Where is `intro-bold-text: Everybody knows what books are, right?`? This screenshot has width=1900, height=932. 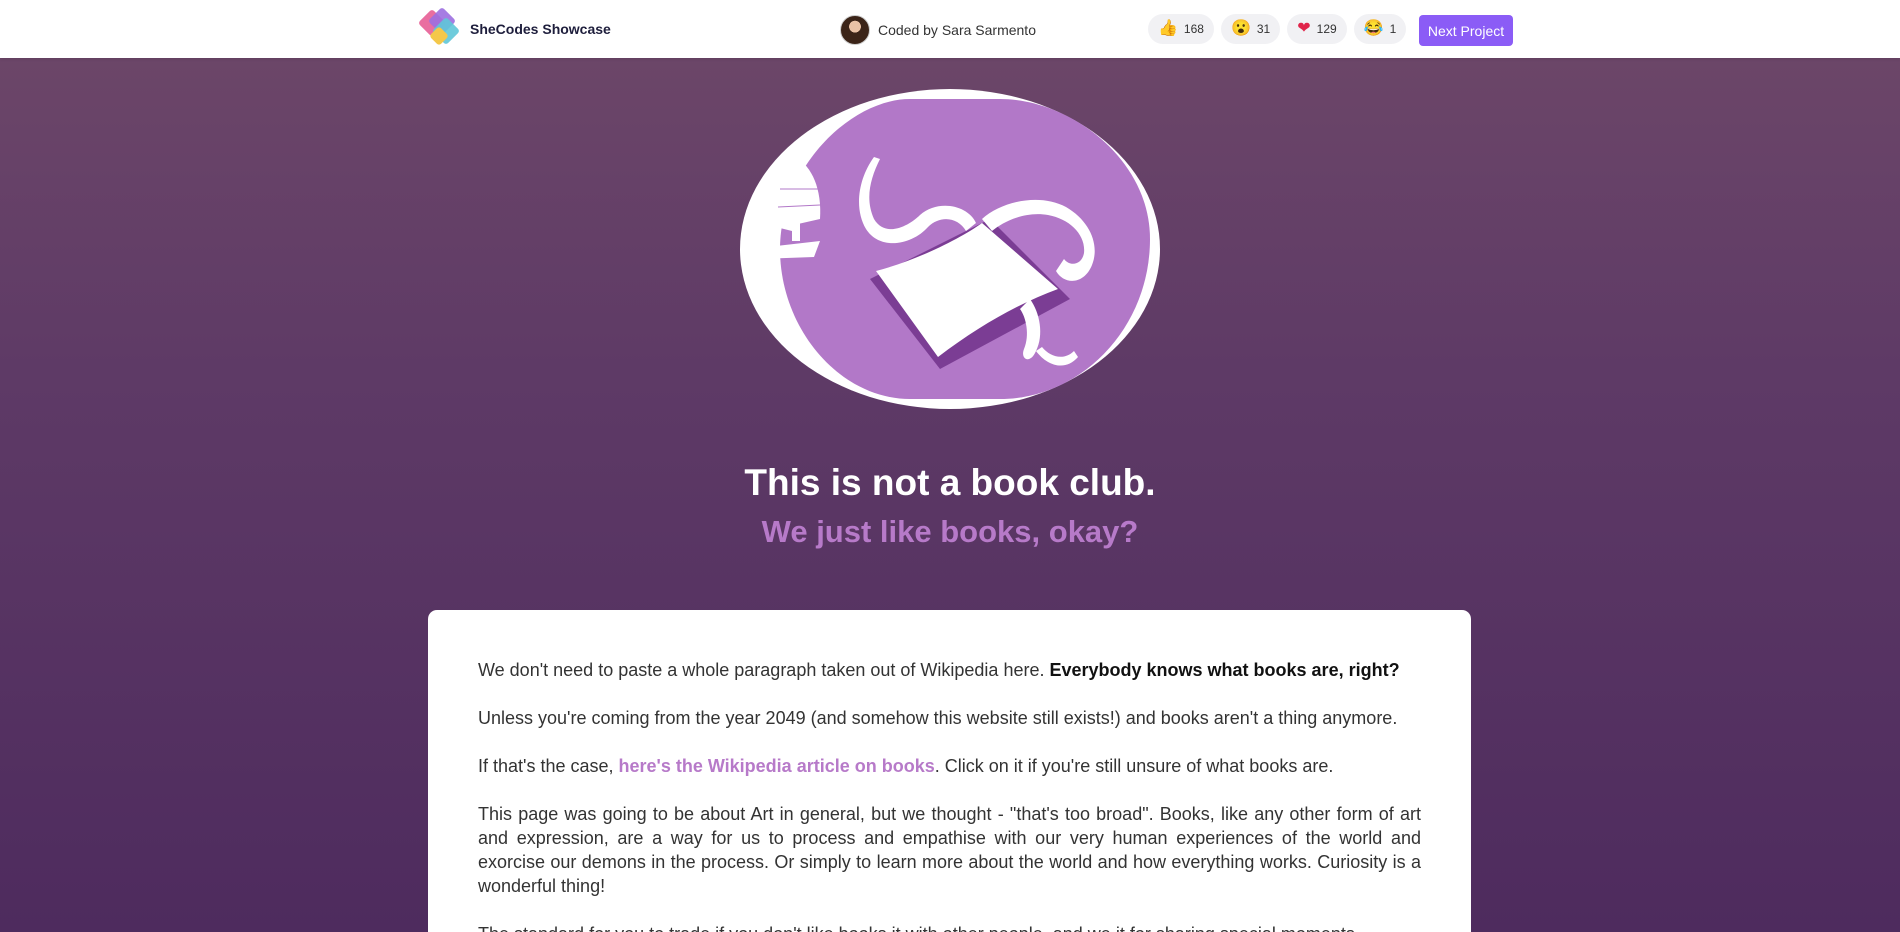 intro-bold-text: Everybody knows what books are, right? is located at coordinates (1224, 670).